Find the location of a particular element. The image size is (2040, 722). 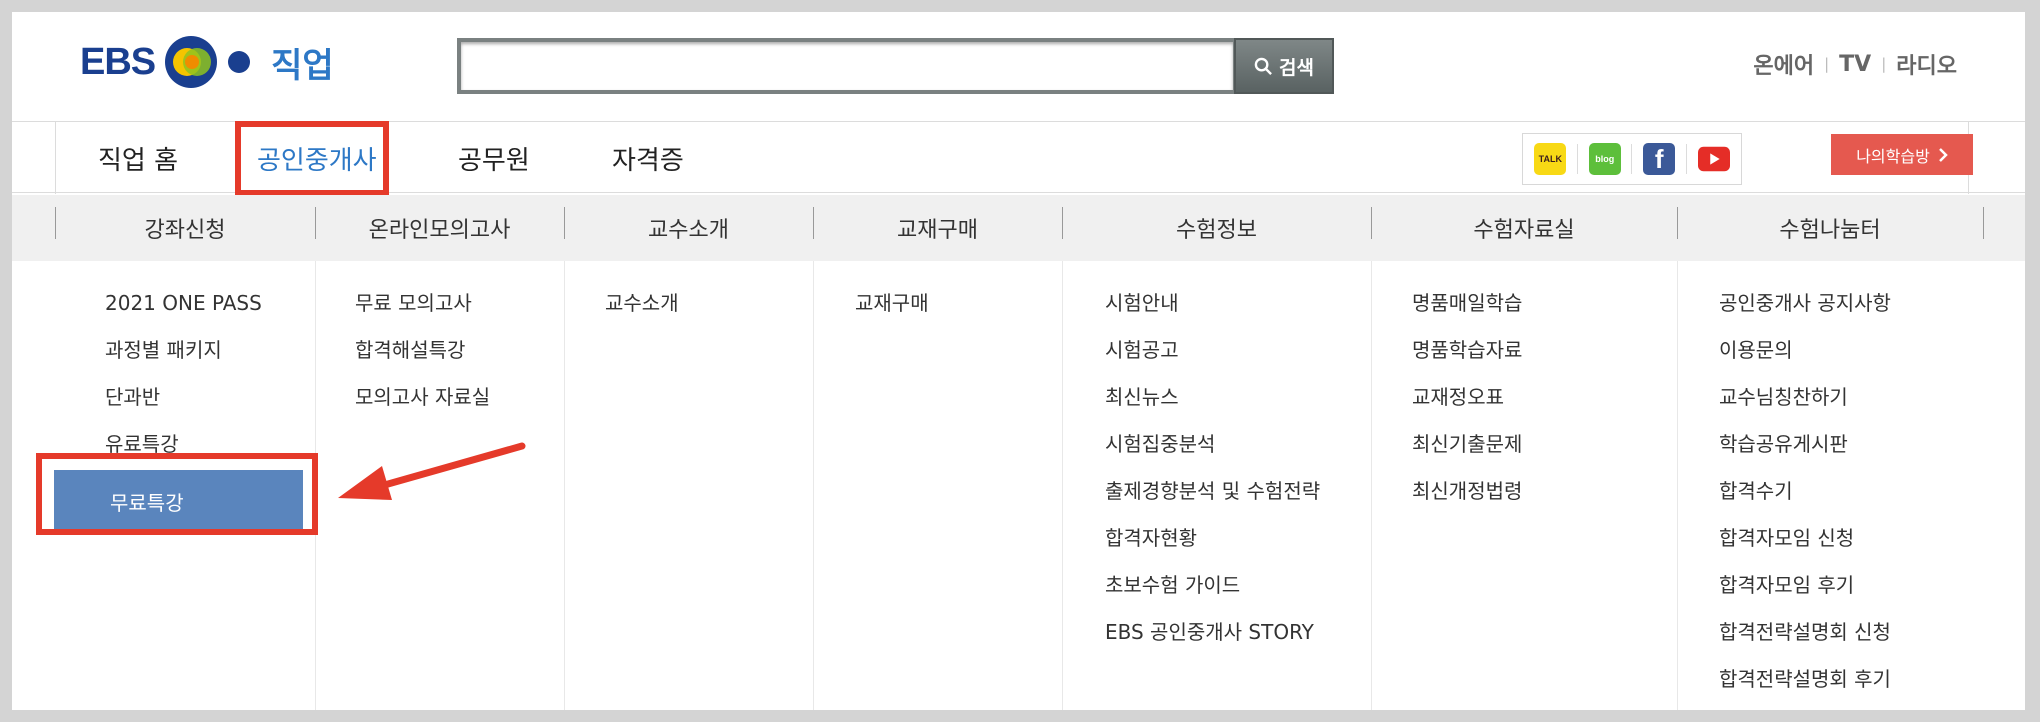

submenu-item: 합격전략설명회 신청 is located at coordinates (1805, 639).